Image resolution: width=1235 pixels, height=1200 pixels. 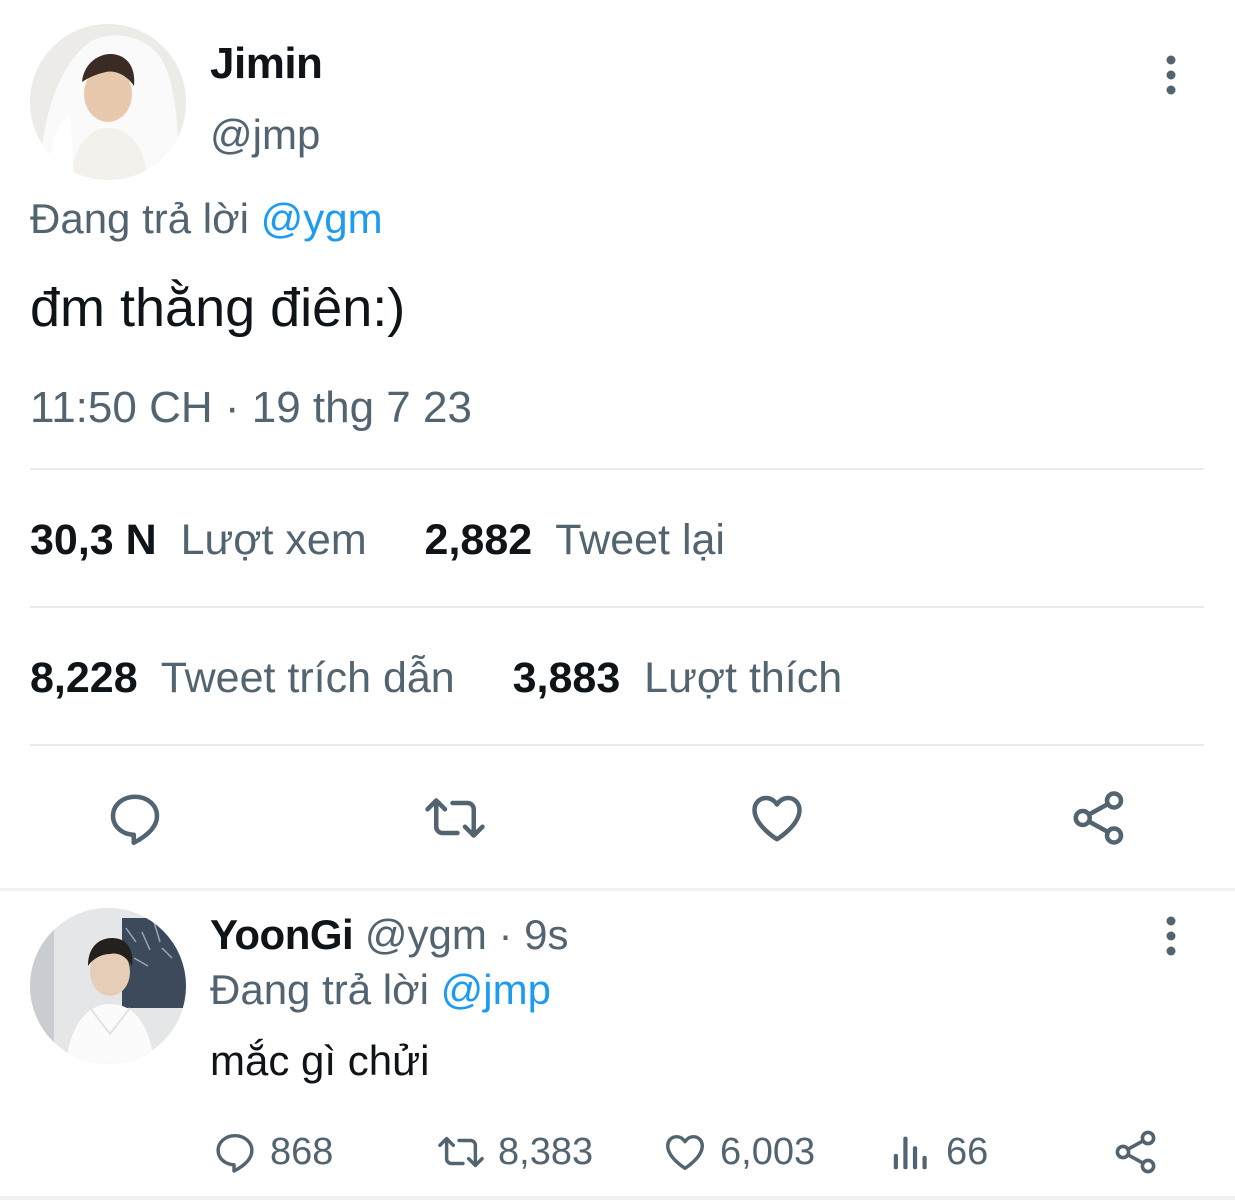 What do you see at coordinates (322, 218) in the screenshot?
I see `replying-to-mention: @ygm` at bounding box center [322, 218].